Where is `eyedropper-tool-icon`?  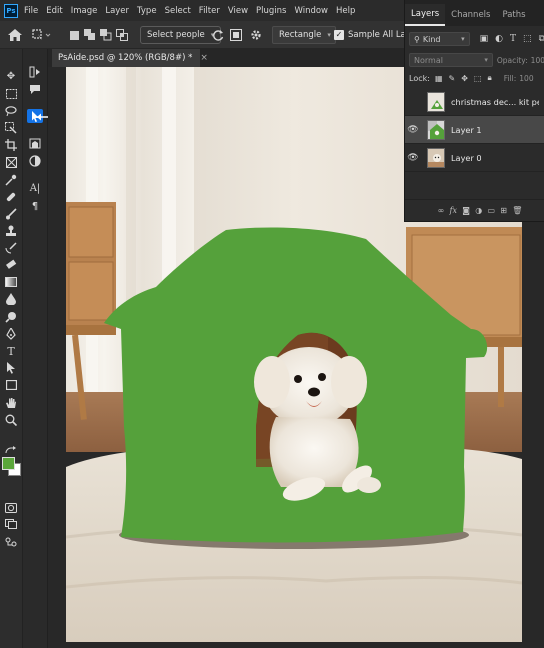 eyedropper-tool-icon is located at coordinates (11, 180).